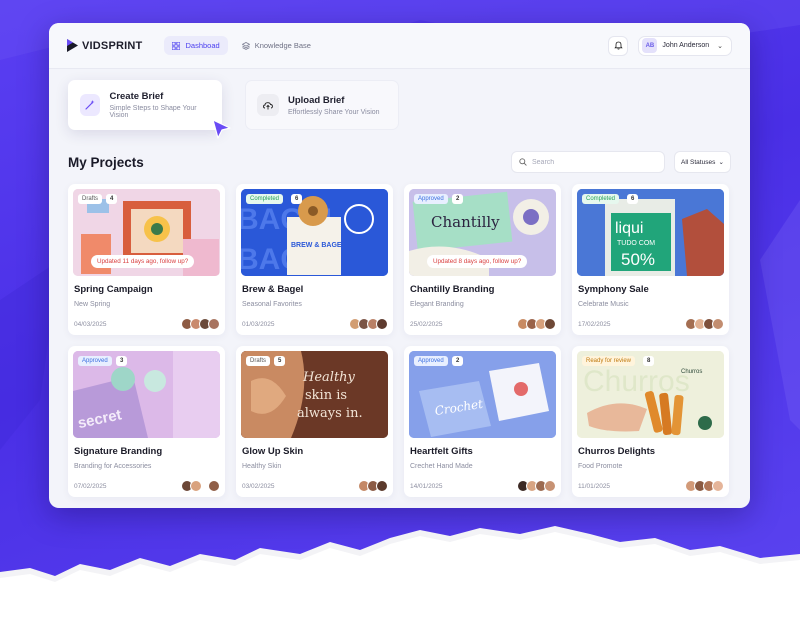  Describe the element at coordinates (334, 112) in the screenshot. I see `upload-brief-subtitle: Effortlessly Share Your Vision` at that location.